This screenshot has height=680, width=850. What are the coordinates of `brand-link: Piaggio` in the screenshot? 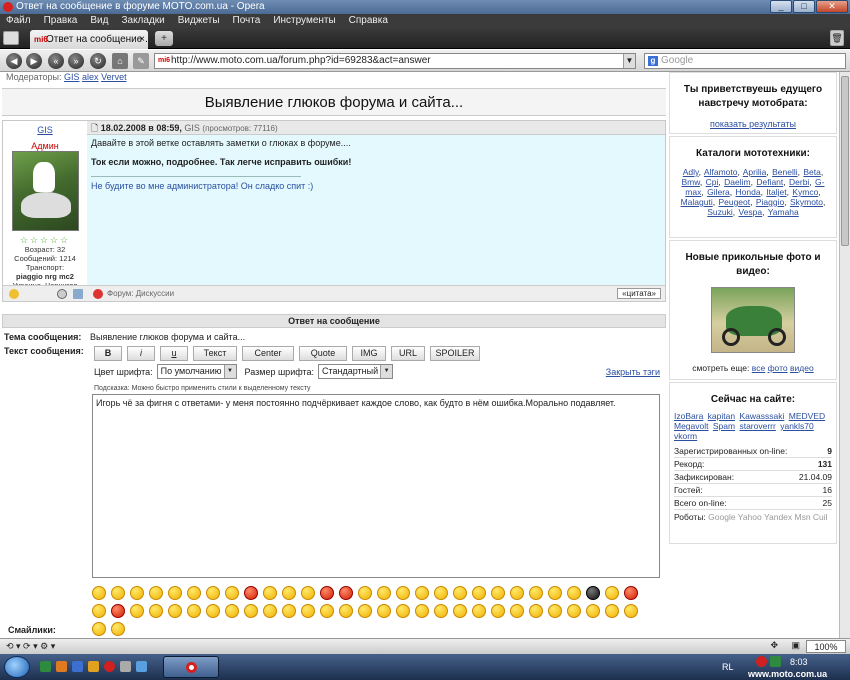 It's located at (770, 202).